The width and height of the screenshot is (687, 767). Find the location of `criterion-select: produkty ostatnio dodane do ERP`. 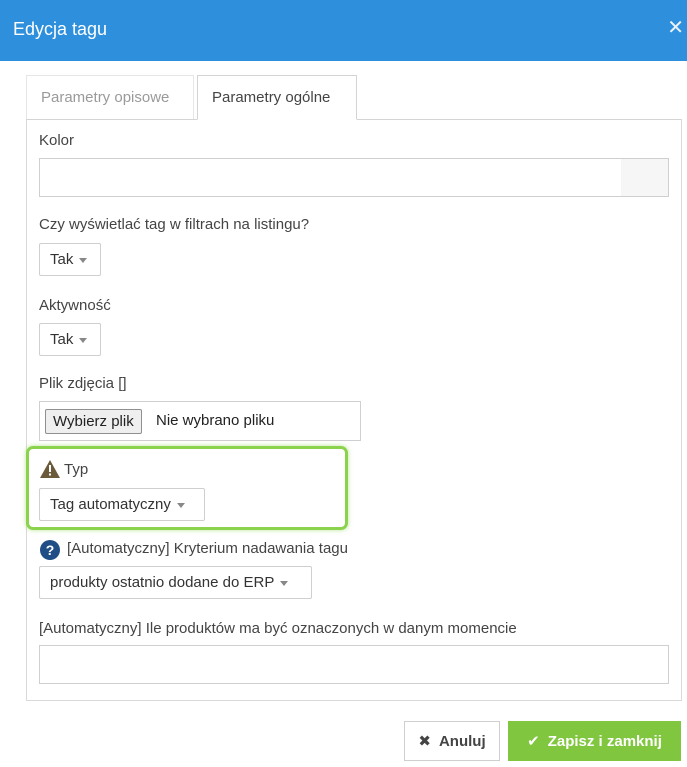

criterion-select: produkty ostatnio dodane do ERP is located at coordinates (175, 582).